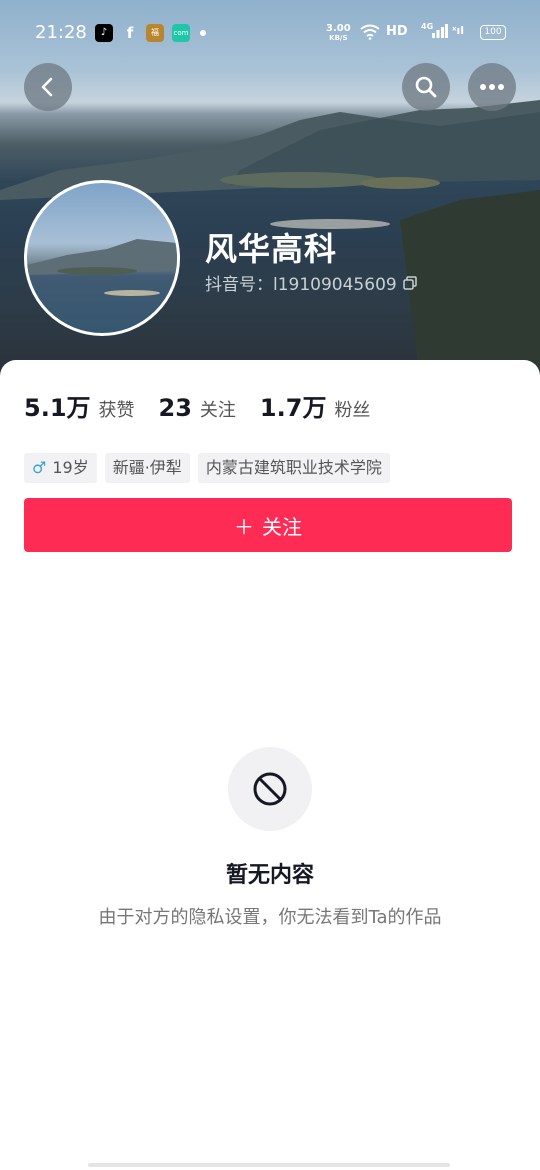 Image resolution: width=540 pixels, height=1170 pixels. Describe the element at coordinates (397, 31) in the screenshot. I see `hd-indicator: HD` at that location.